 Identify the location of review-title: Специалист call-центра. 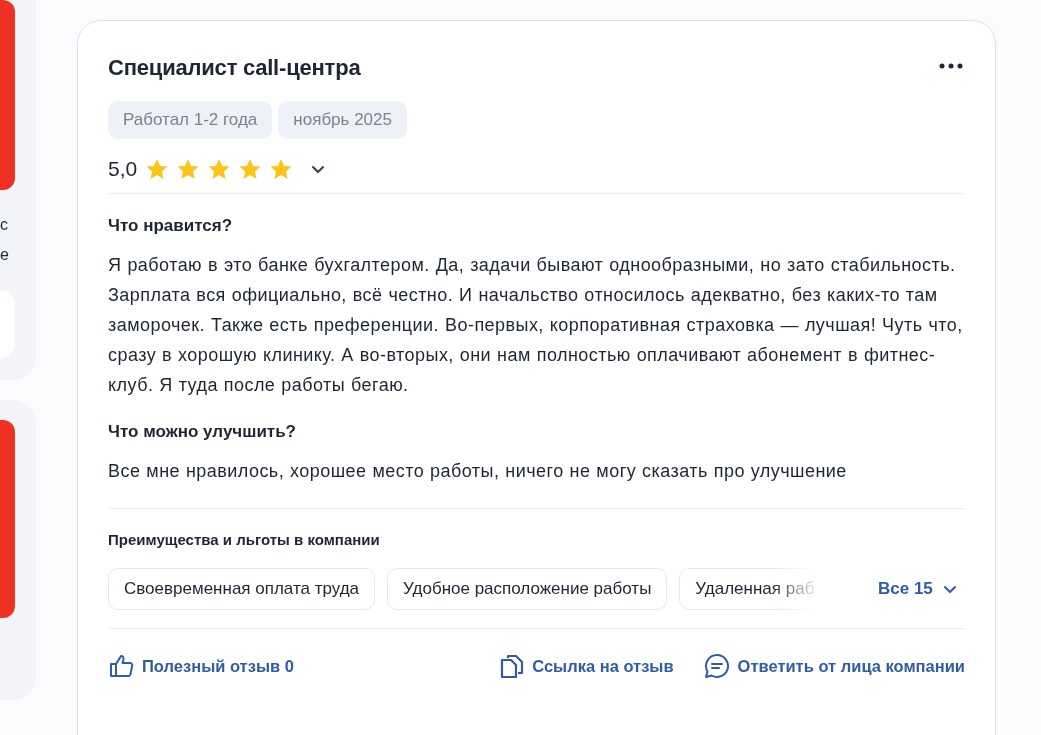
(234, 68).